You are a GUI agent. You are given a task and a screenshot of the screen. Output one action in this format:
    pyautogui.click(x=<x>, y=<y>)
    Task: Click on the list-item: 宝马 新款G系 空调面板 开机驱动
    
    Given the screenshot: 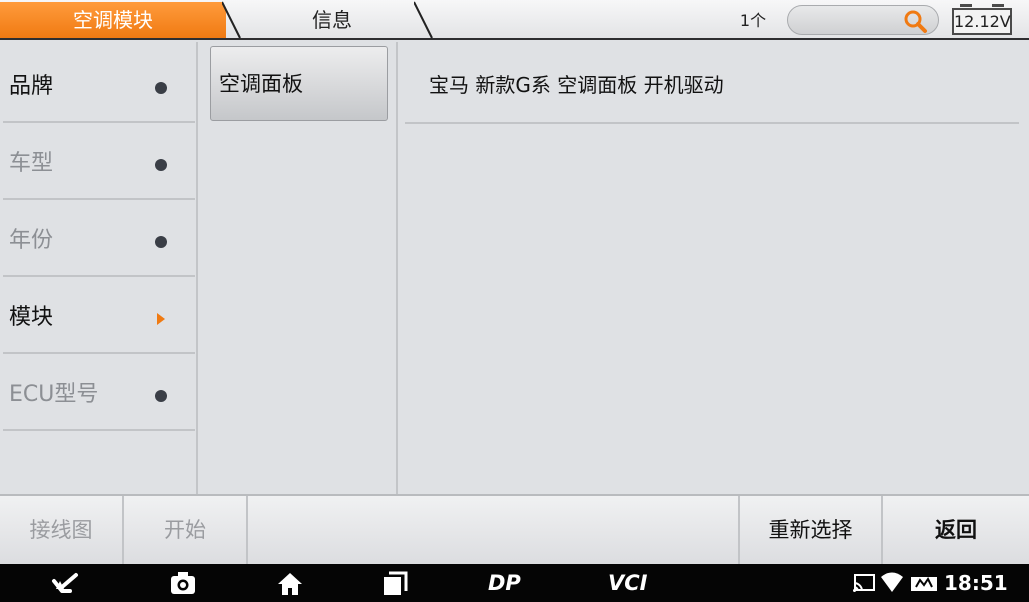 What is the action you would take?
    pyautogui.click(x=712, y=83)
    